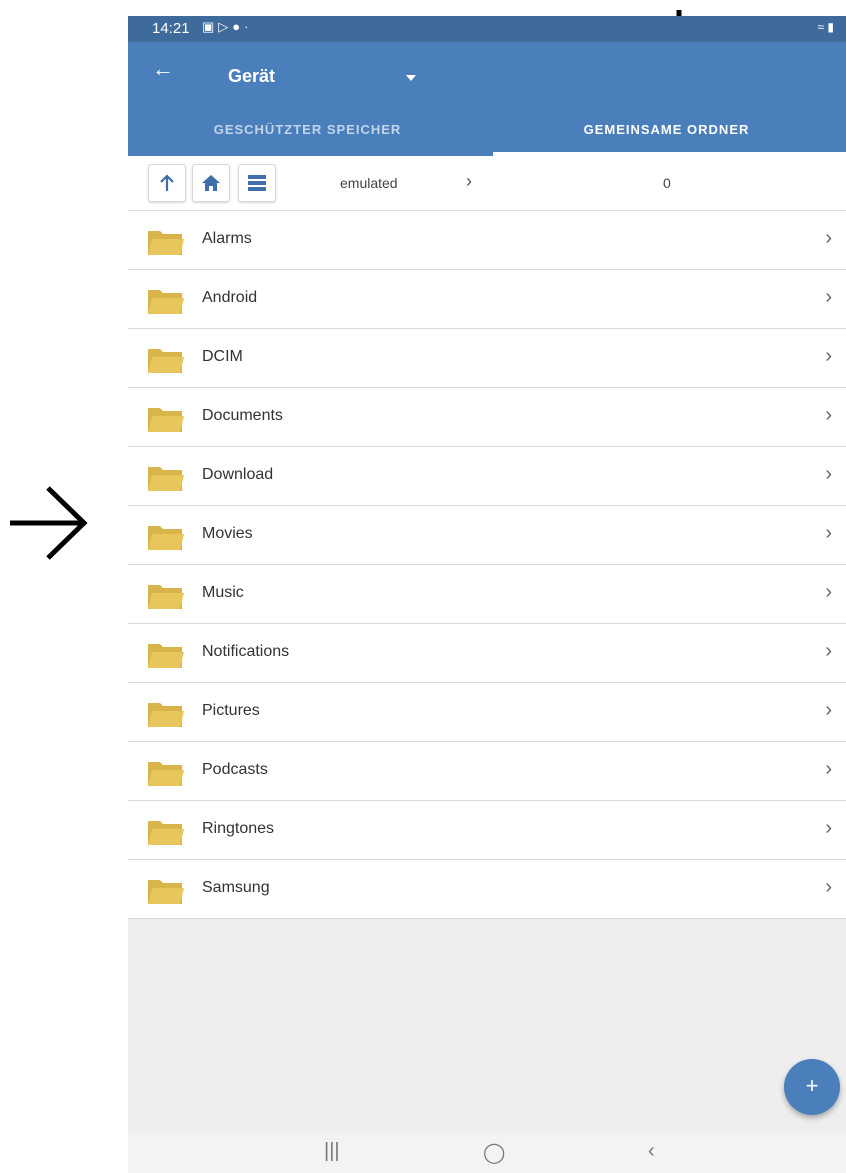  Describe the element at coordinates (238, 26) in the screenshot. I see `bag-icon: ●` at that location.